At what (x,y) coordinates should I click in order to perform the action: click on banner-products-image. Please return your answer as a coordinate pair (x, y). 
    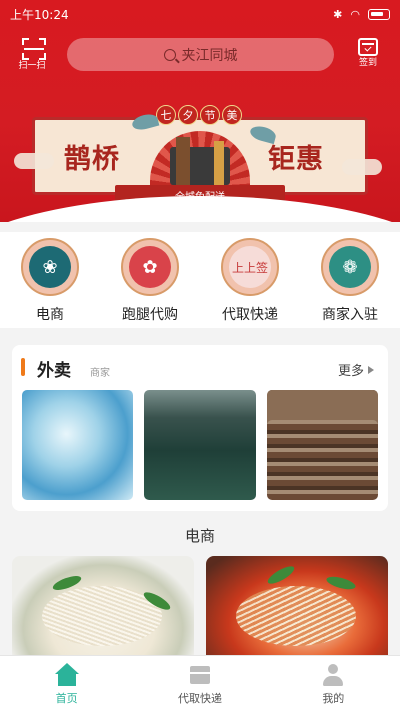
    Looking at the image, I should click on (200, 158).